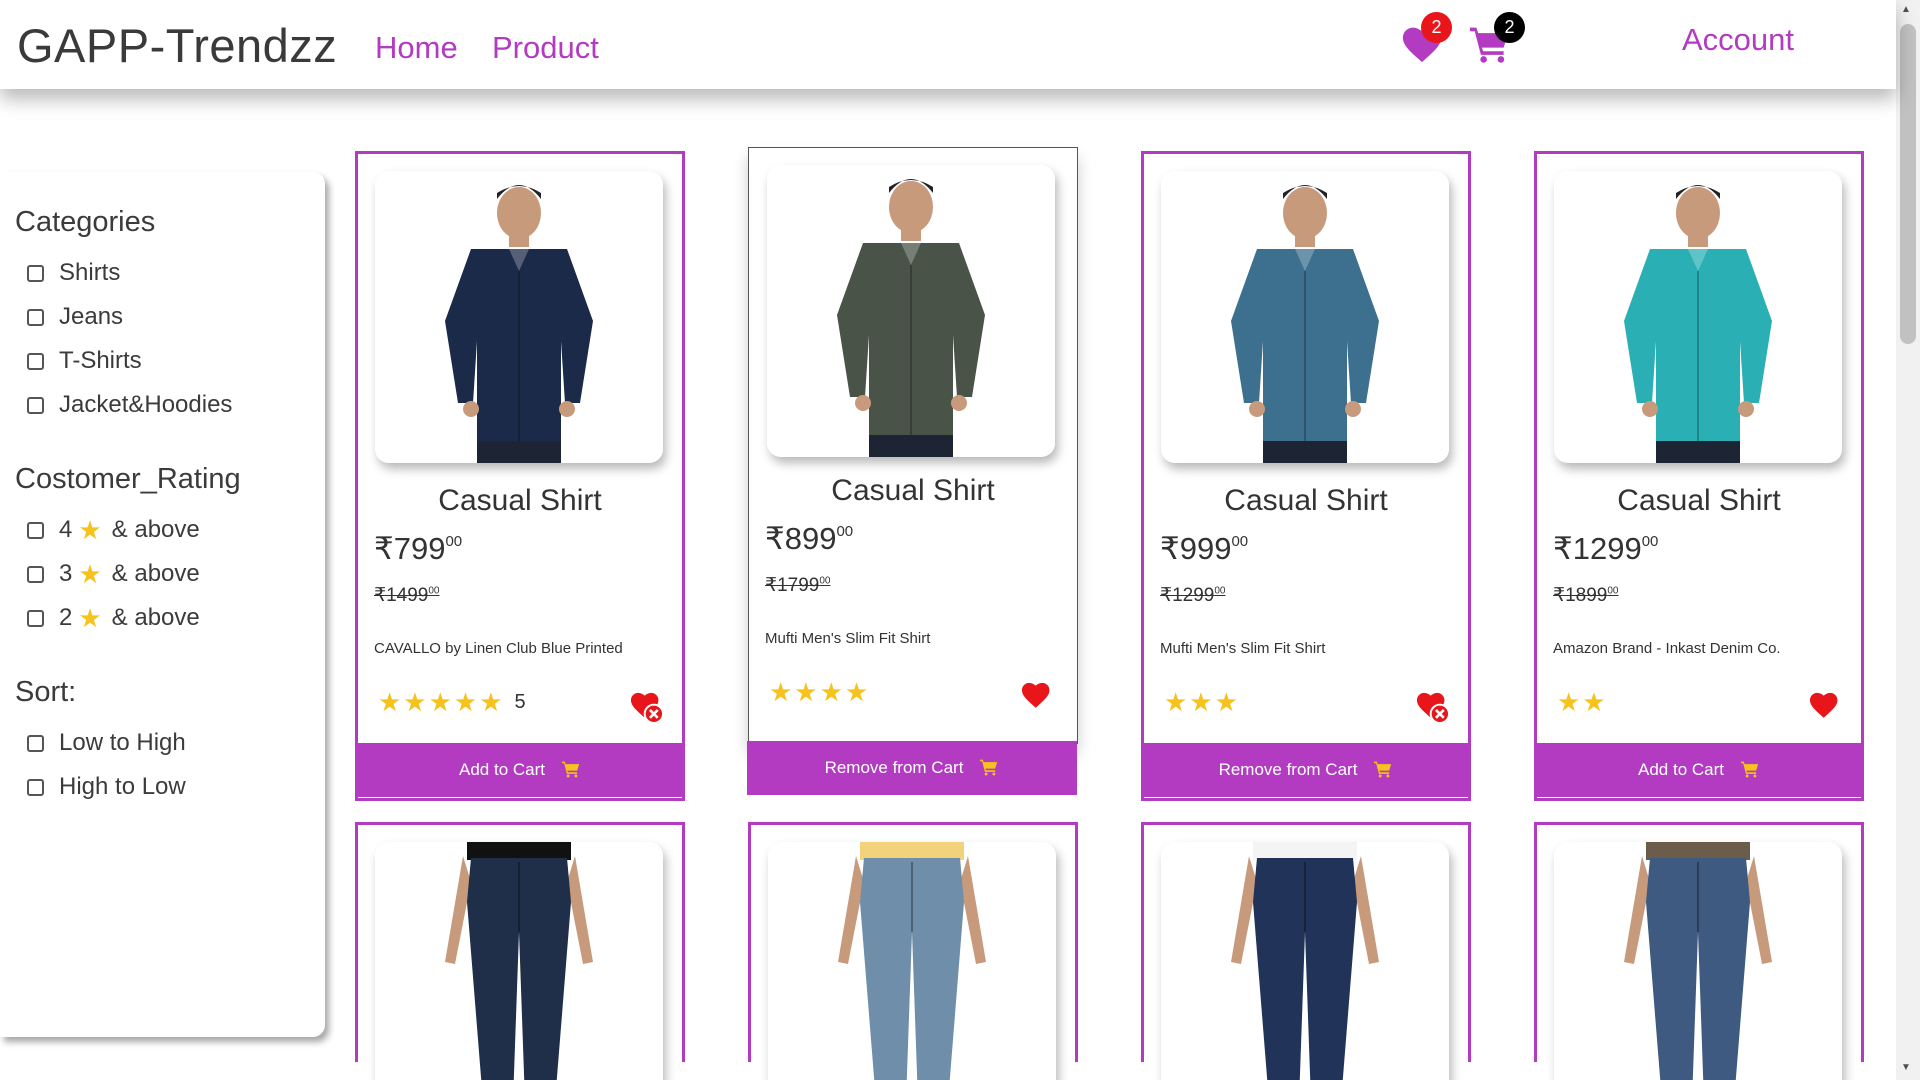 This screenshot has height=1080, width=1920. I want to click on filter-label: Jeans, so click(91, 316).